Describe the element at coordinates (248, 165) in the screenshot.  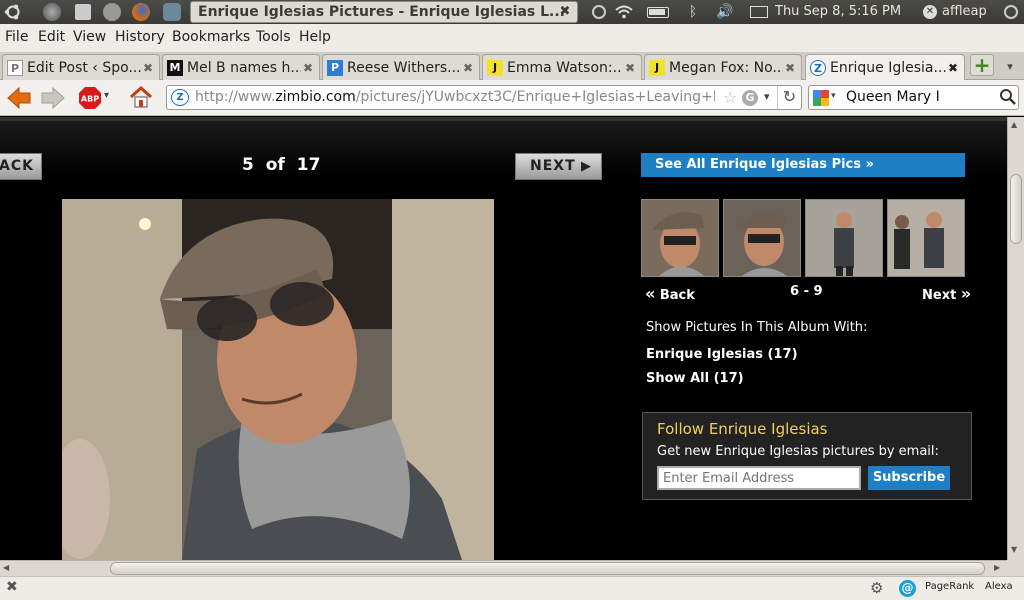
I see `counter-current: 5` at that location.